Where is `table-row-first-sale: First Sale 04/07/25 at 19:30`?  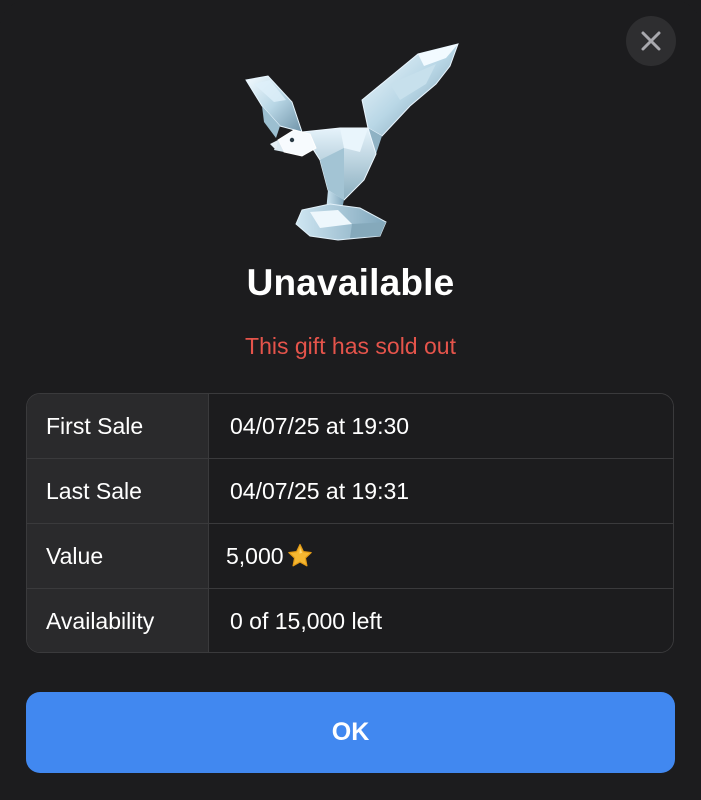
table-row-first-sale: First Sale 04/07/25 at 19:30 is located at coordinates (350, 426).